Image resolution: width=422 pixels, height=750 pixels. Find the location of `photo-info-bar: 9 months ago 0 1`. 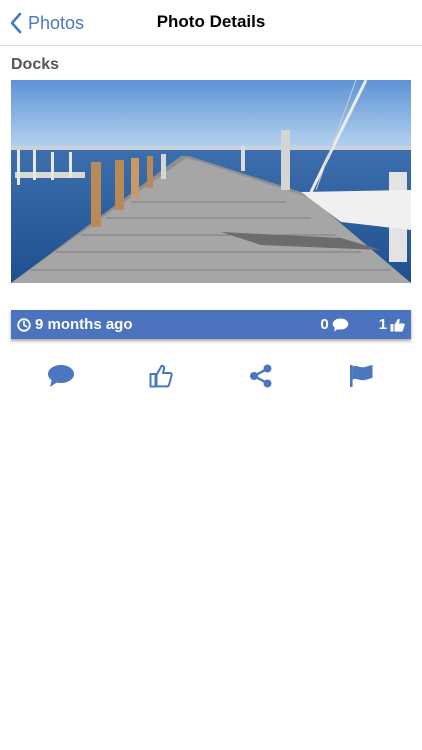

photo-info-bar: 9 months ago 0 1 is located at coordinates (211, 324).